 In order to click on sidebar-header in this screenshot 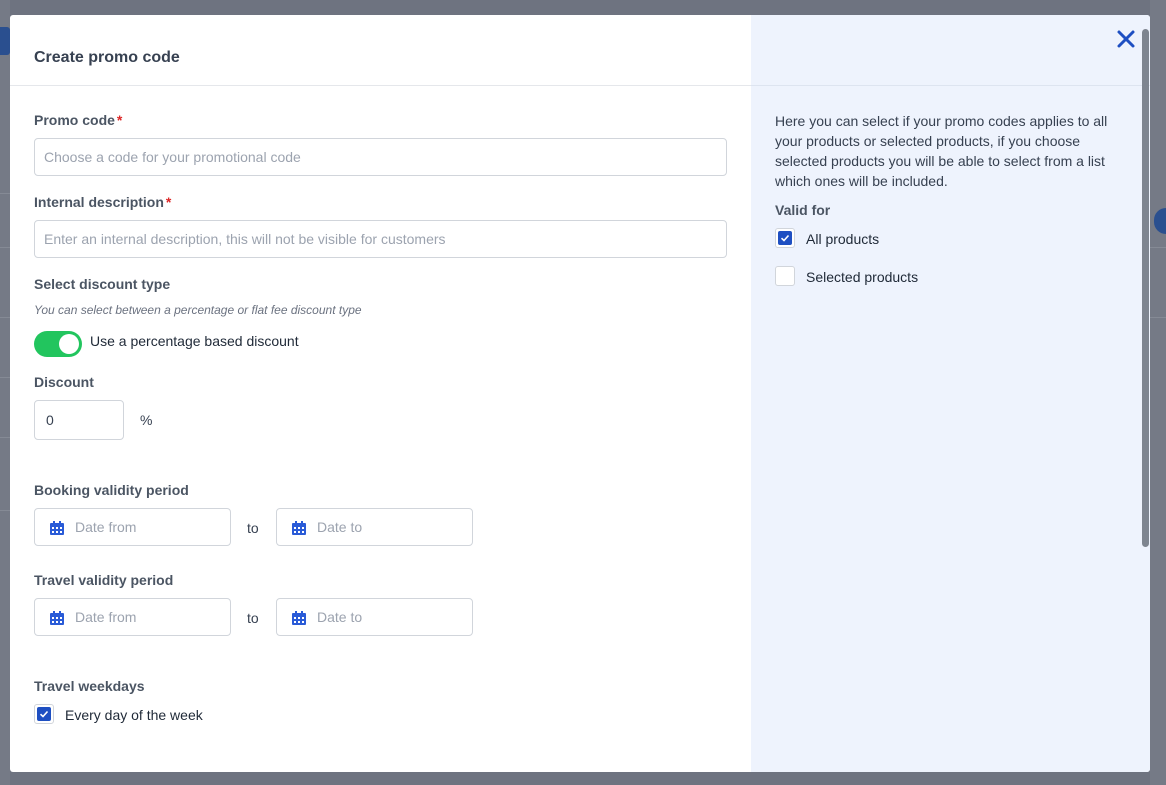, I will do `click(950, 50)`.